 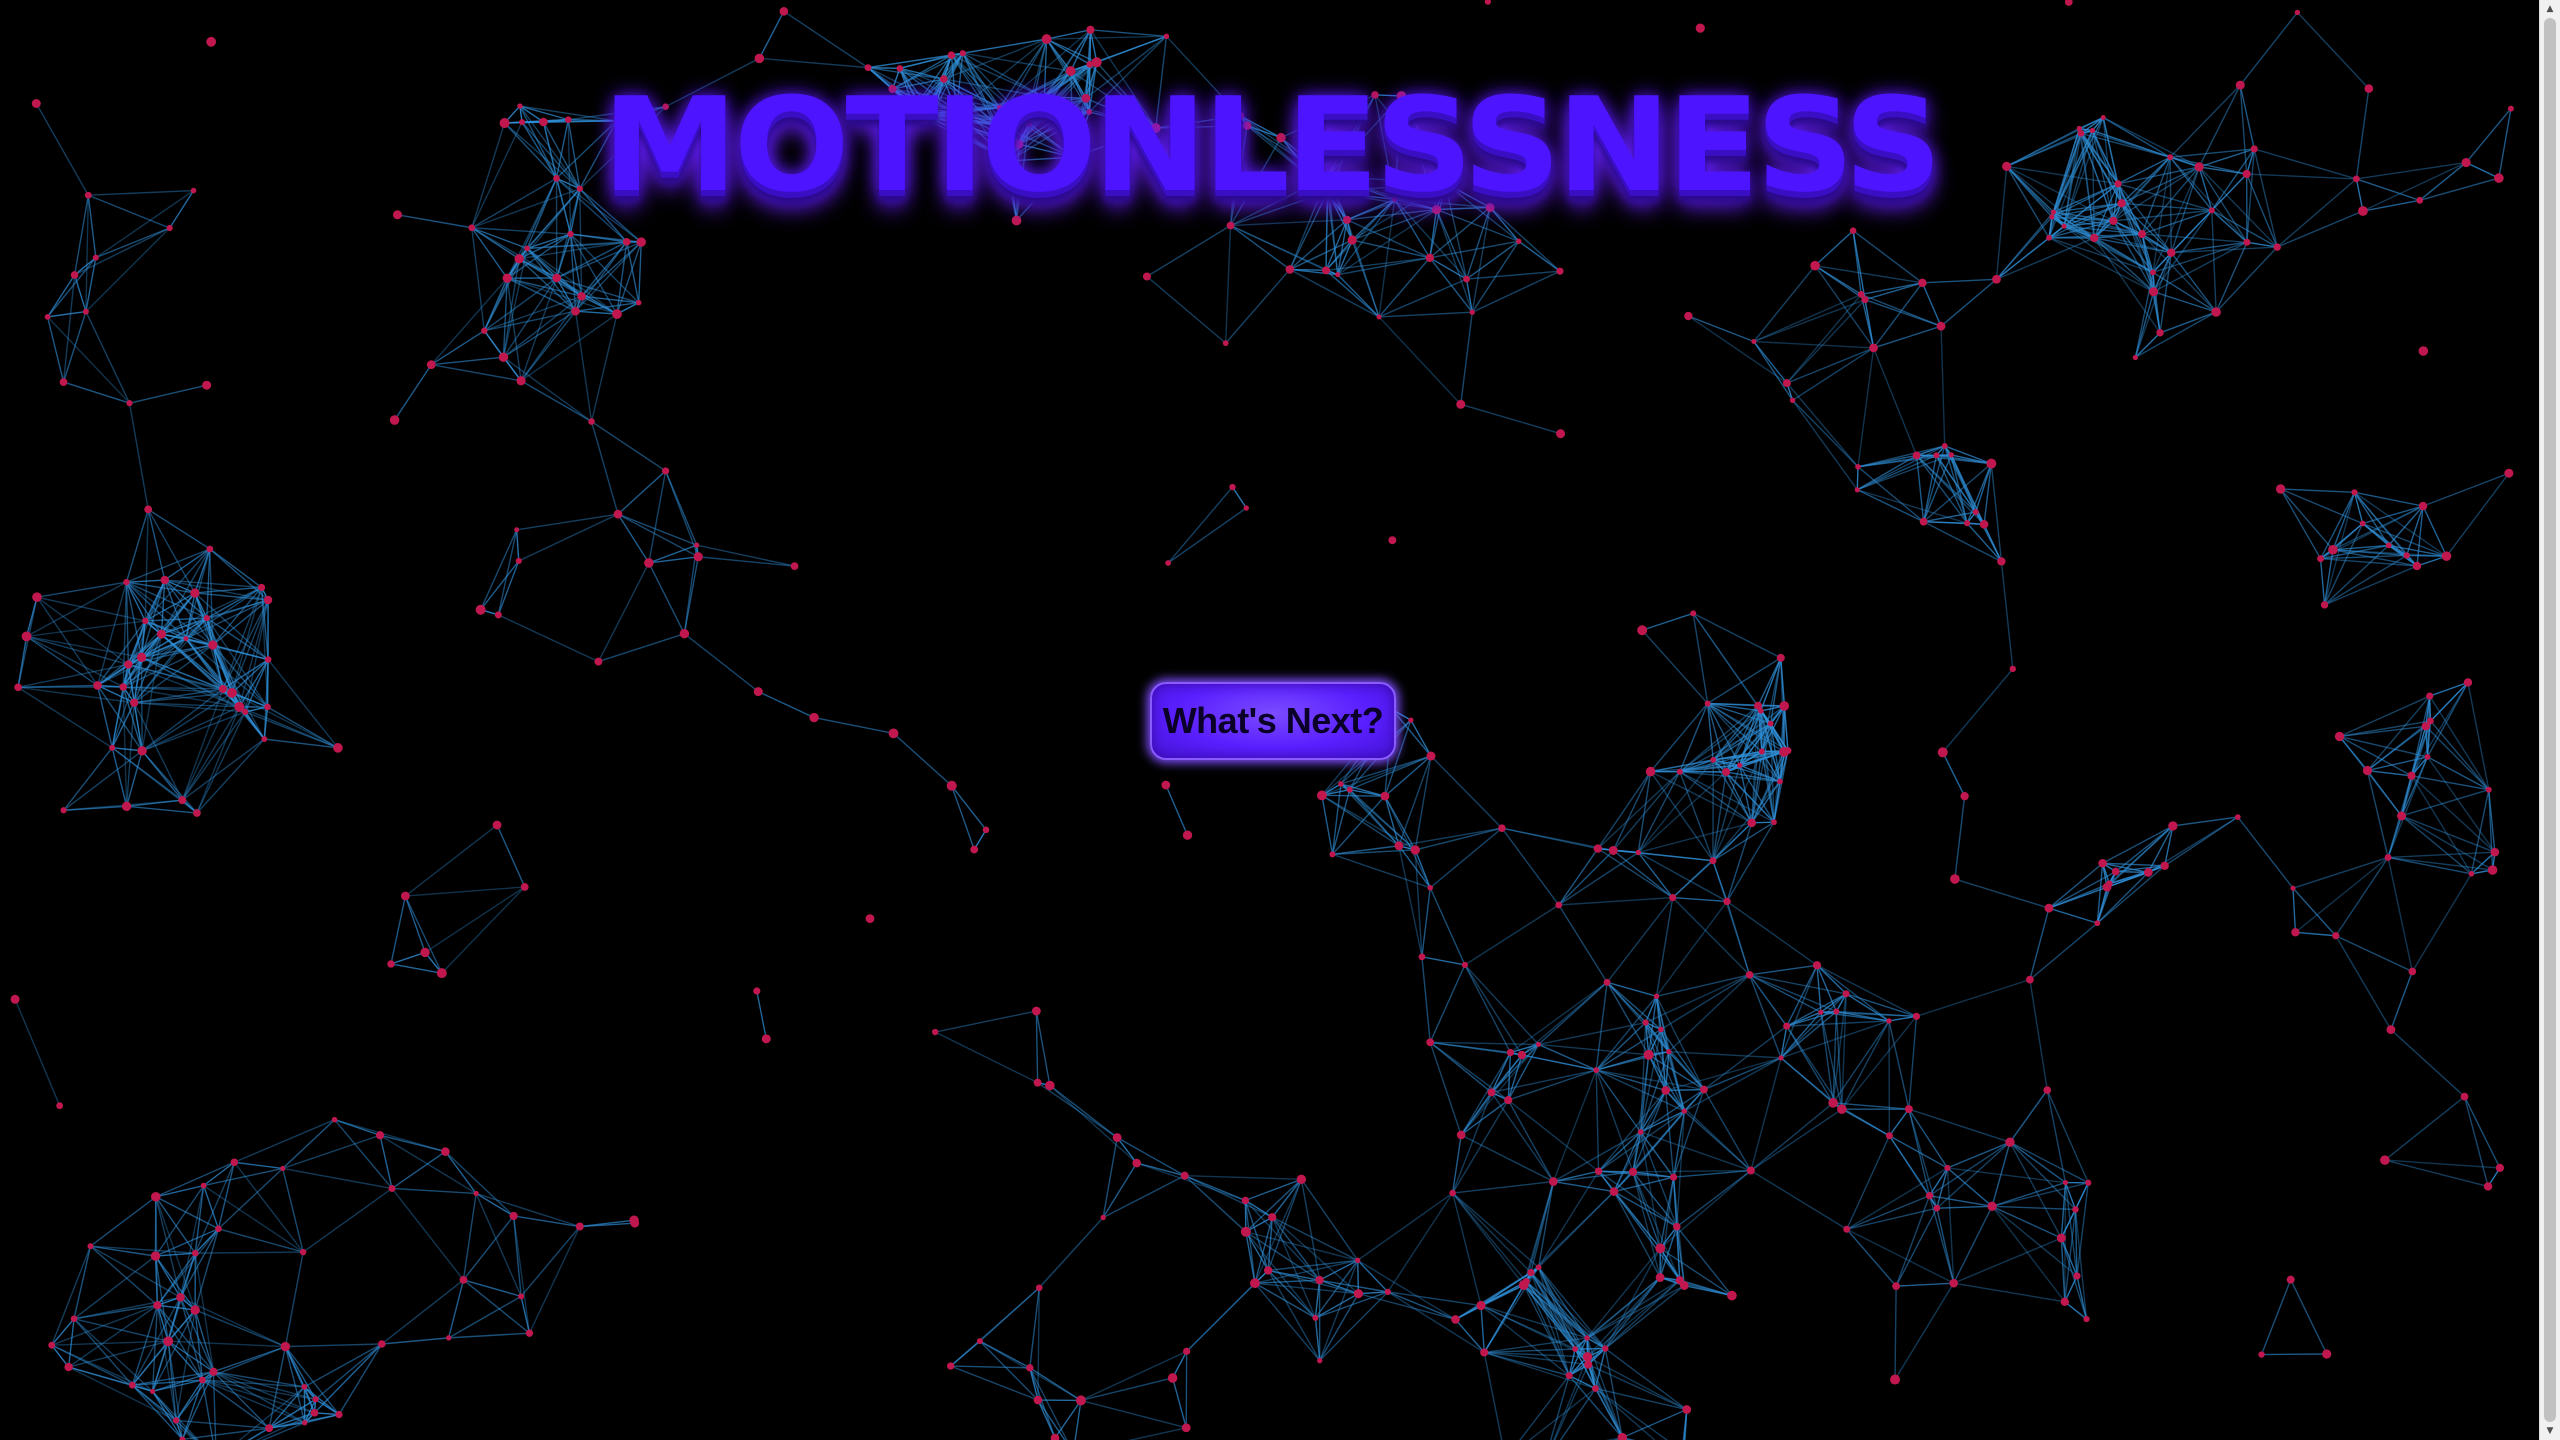 I want to click on page-title: MOTIONLESSNESS, so click(x=1272, y=145).